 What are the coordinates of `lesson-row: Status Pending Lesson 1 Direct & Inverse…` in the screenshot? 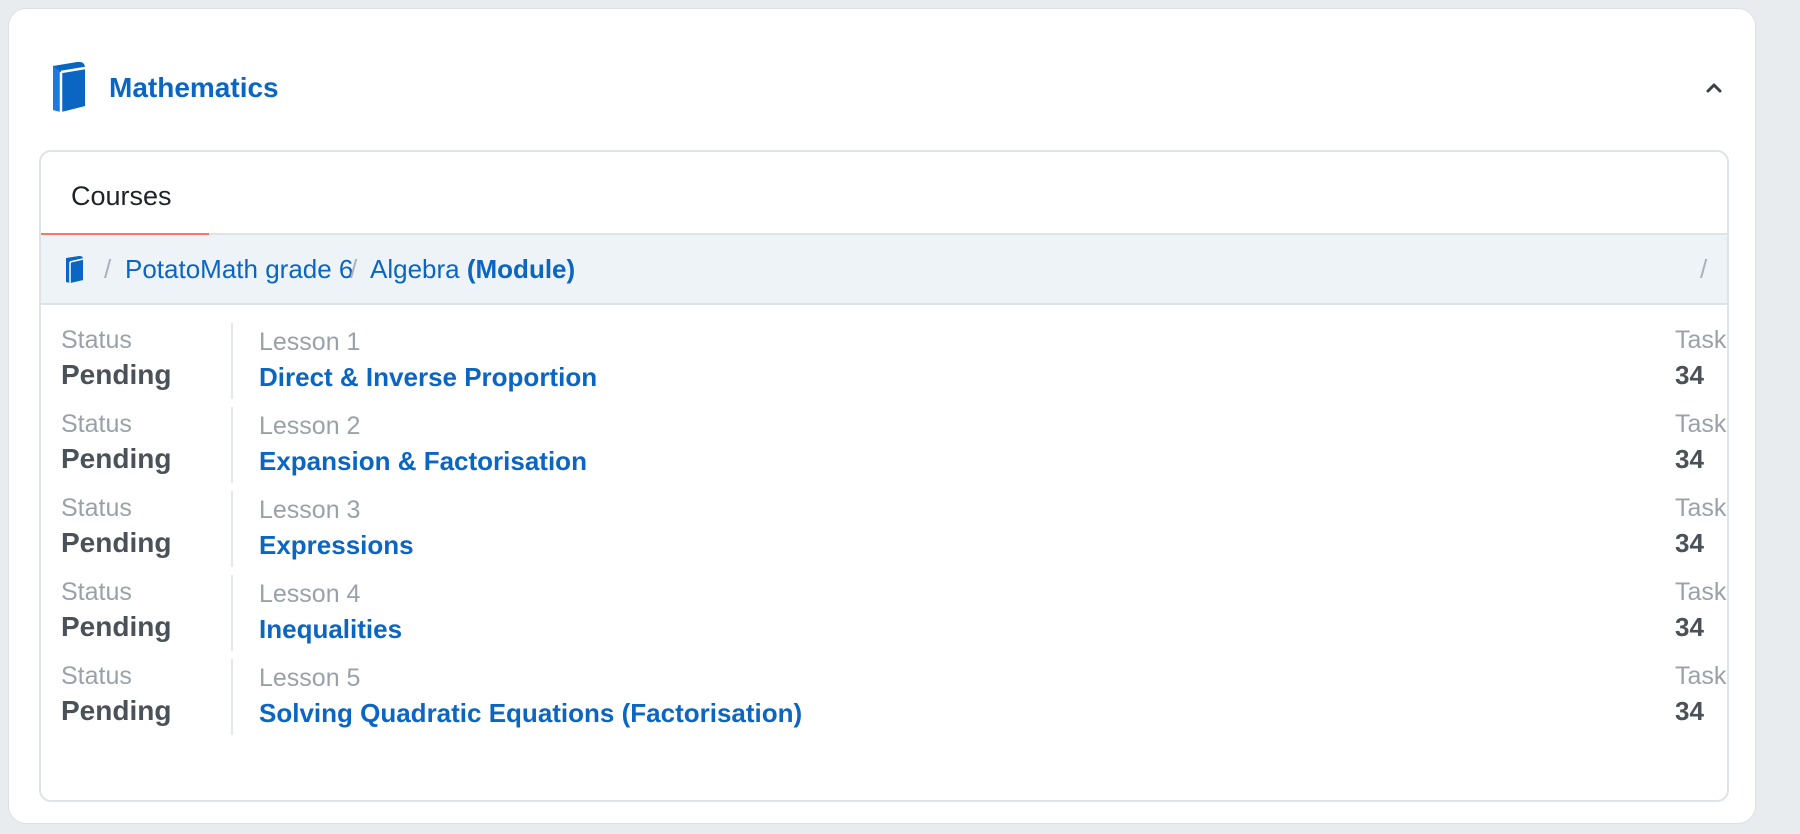 It's located at (884, 364).